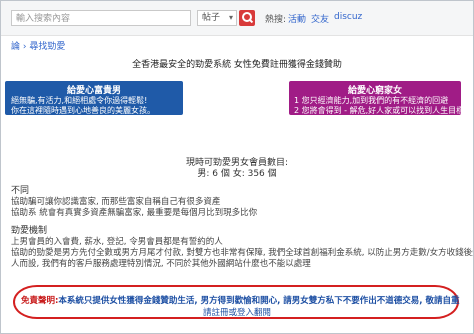 Image resolution: width=474 pixels, height=334 pixels. I want to click on hot-link-friends: 交友, so click(320, 18).